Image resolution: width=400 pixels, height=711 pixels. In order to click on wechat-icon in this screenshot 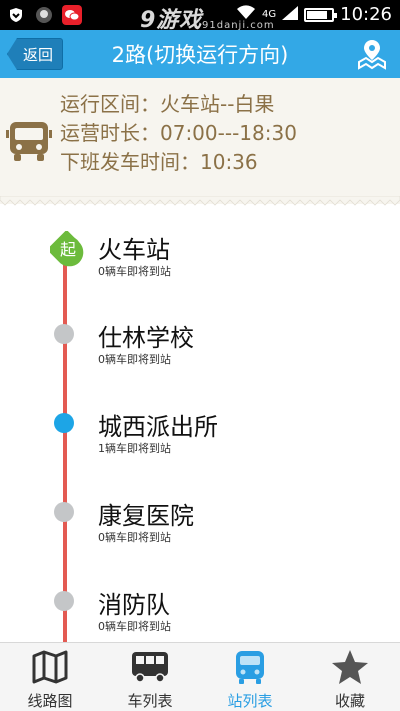, I will do `click(72, 15)`.